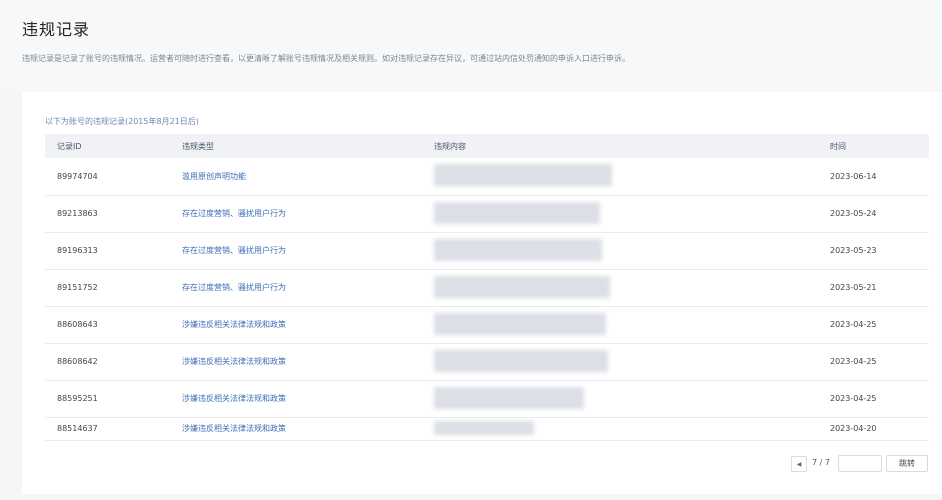  What do you see at coordinates (860, 463) in the screenshot?
I see `pagination-jump-input` at bounding box center [860, 463].